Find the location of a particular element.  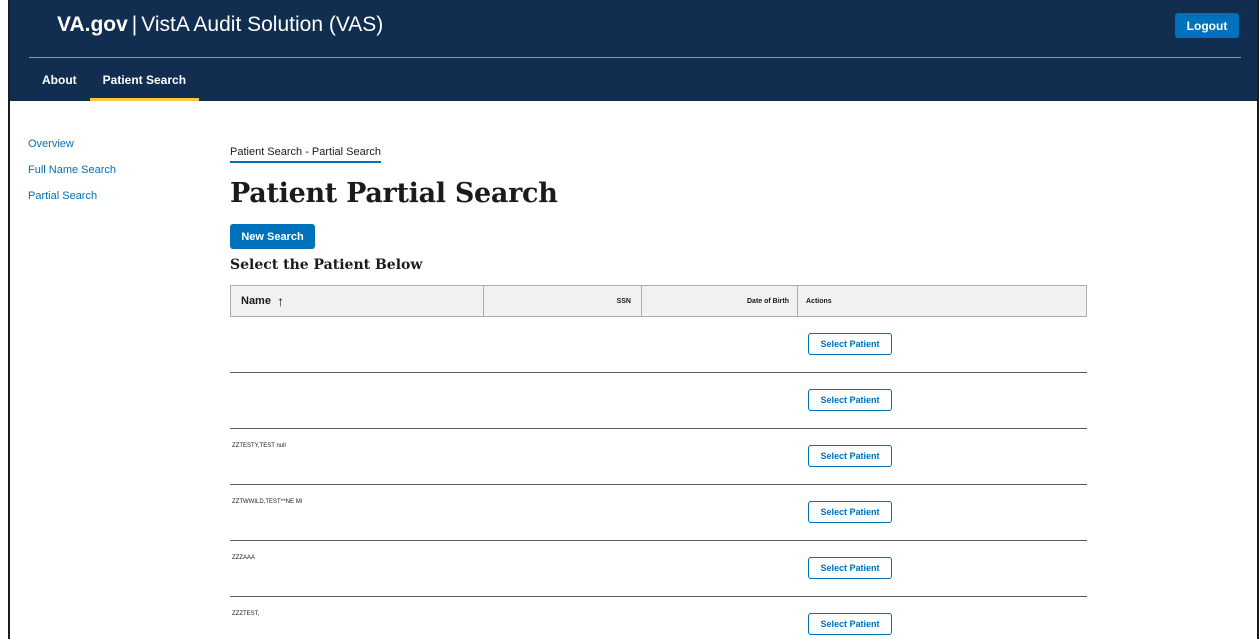

sidebar-item-overview: Overview is located at coordinates (72, 144).